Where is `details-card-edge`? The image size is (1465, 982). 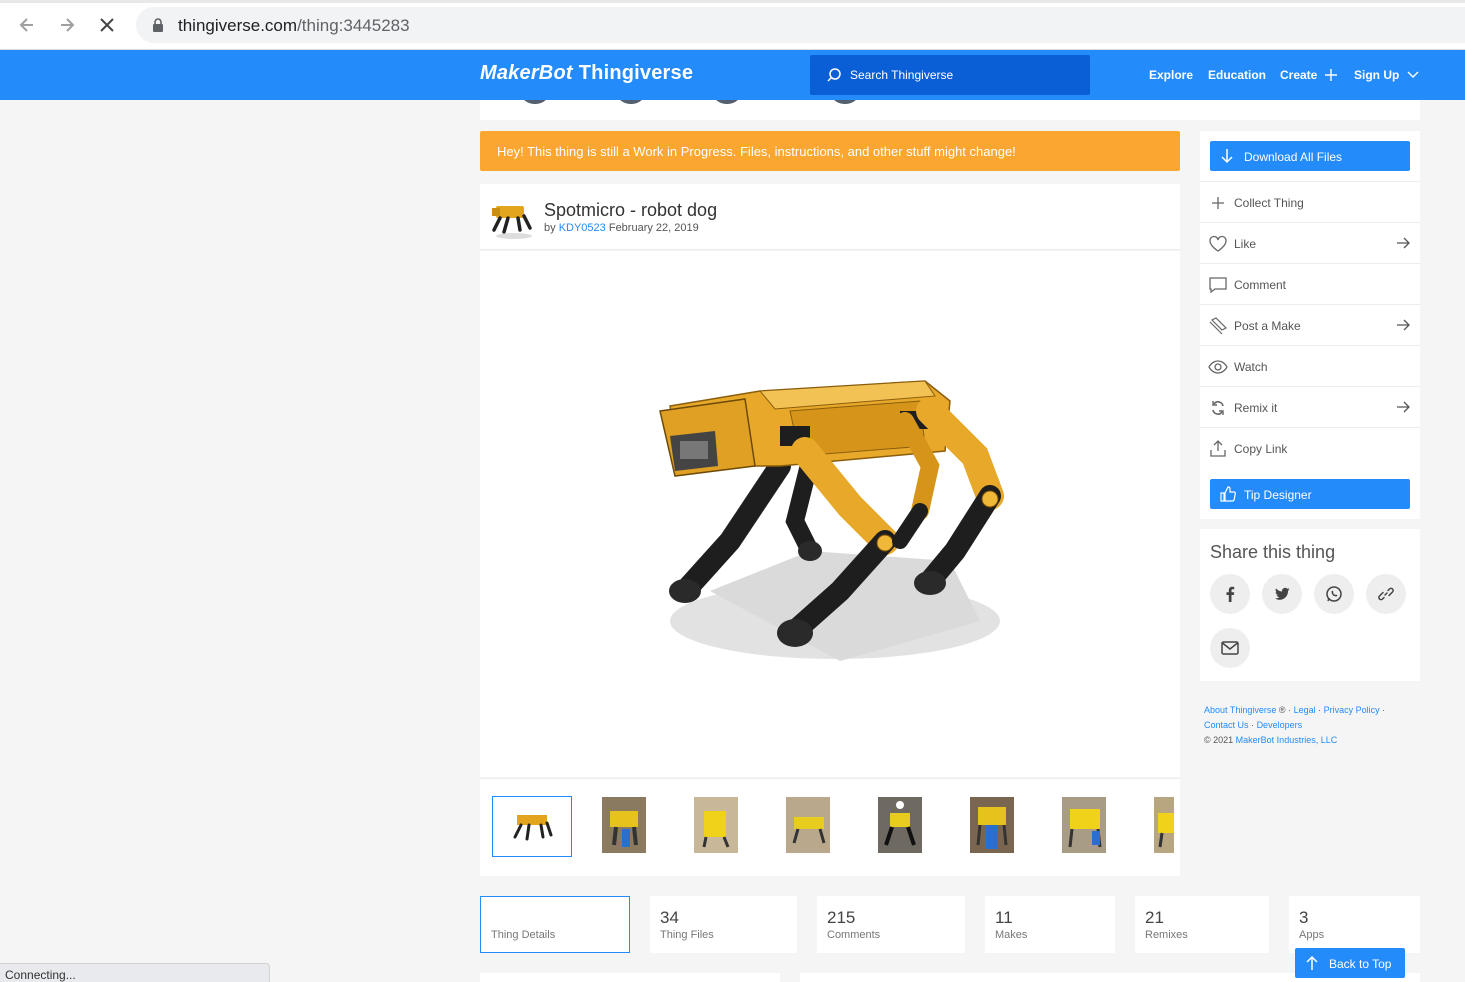
details-card-edge is located at coordinates (630, 977).